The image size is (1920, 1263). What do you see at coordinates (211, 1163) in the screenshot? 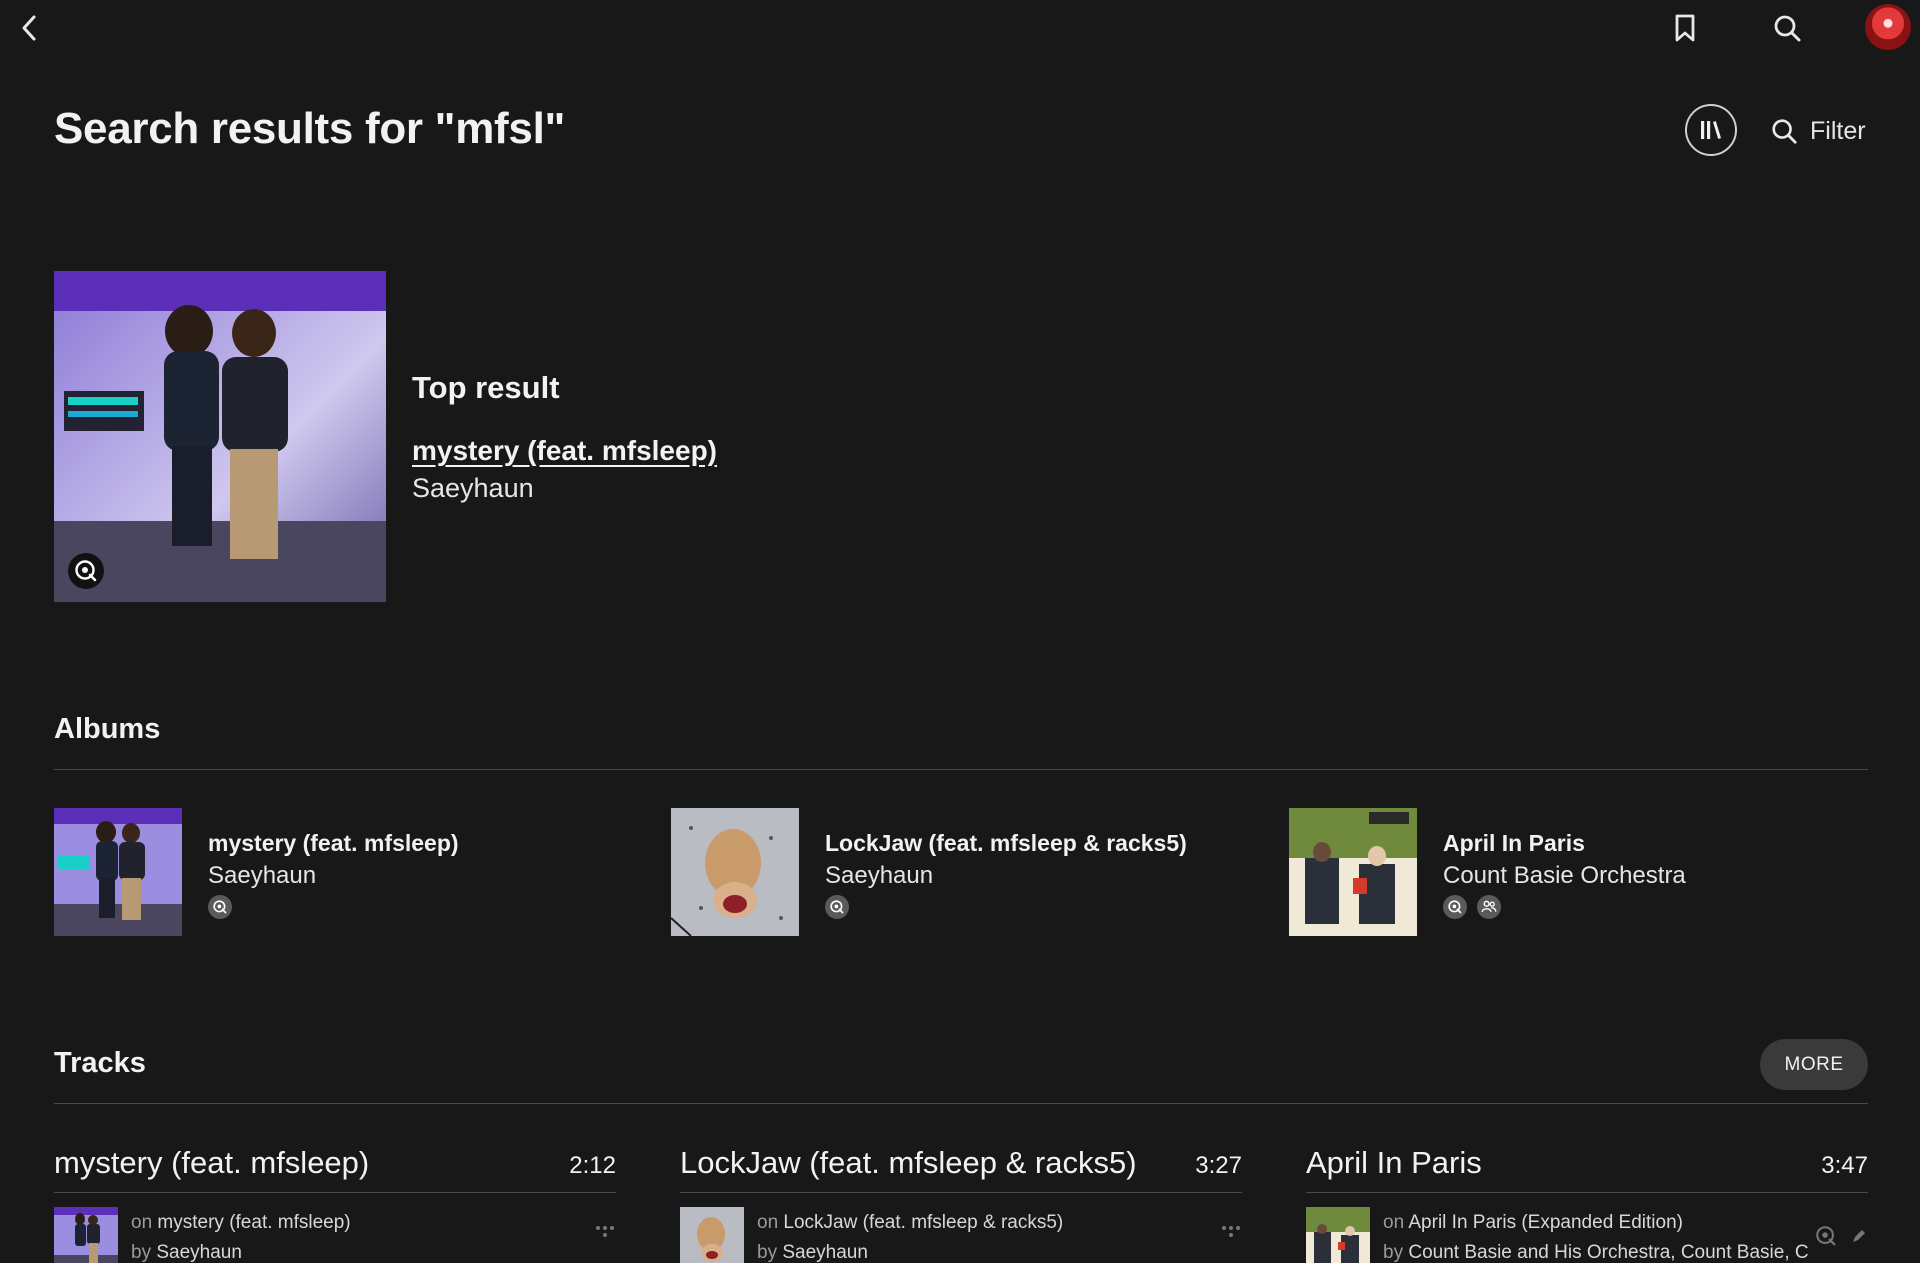
I see `track-title: mystery (feat. mfsleep)` at bounding box center [211, 1163].